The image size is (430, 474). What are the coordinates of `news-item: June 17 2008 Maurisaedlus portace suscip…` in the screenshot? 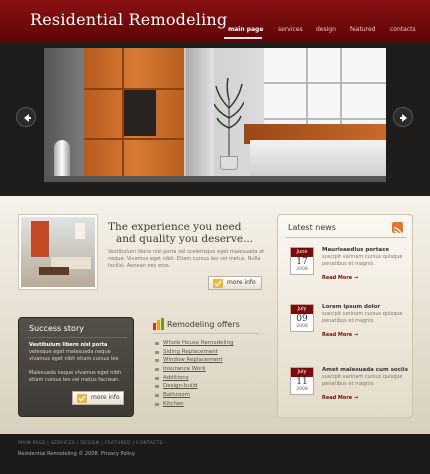 It's located at (350, 267).